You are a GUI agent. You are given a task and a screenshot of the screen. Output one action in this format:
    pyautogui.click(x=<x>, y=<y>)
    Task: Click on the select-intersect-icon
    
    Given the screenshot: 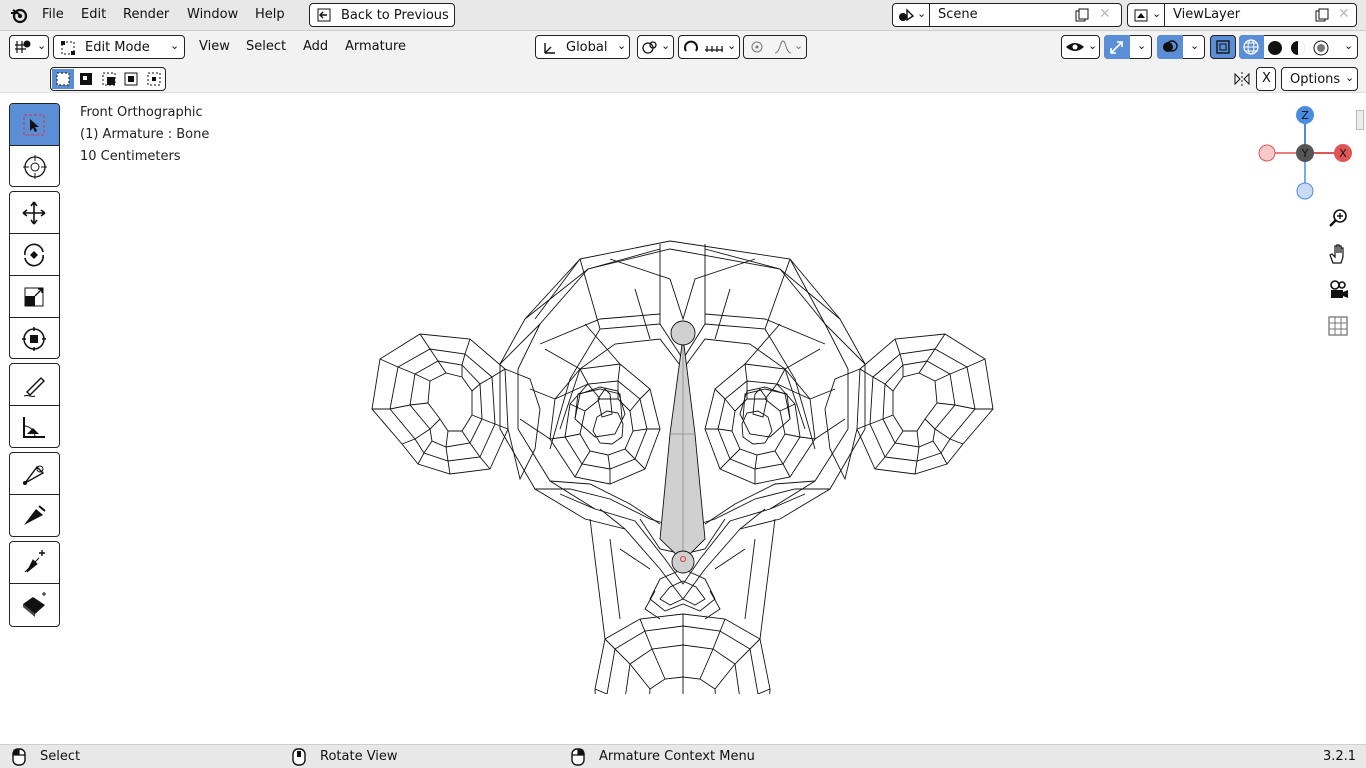 What is the action you would take?
    pyautogui.click(x=154, y=79)
    